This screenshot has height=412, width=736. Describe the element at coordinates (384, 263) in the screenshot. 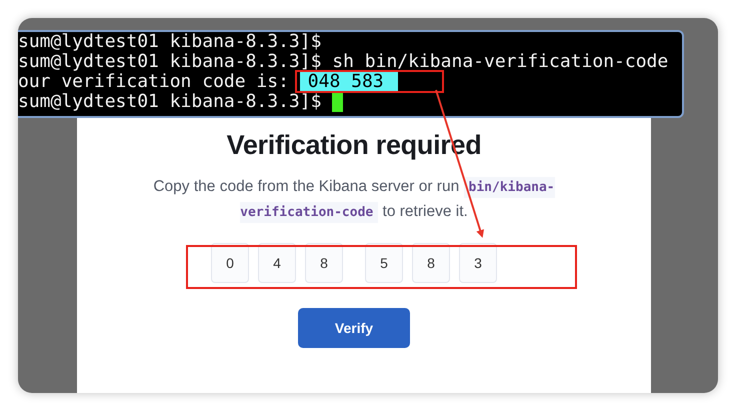

I see `code-digit-field: 5` at that location.